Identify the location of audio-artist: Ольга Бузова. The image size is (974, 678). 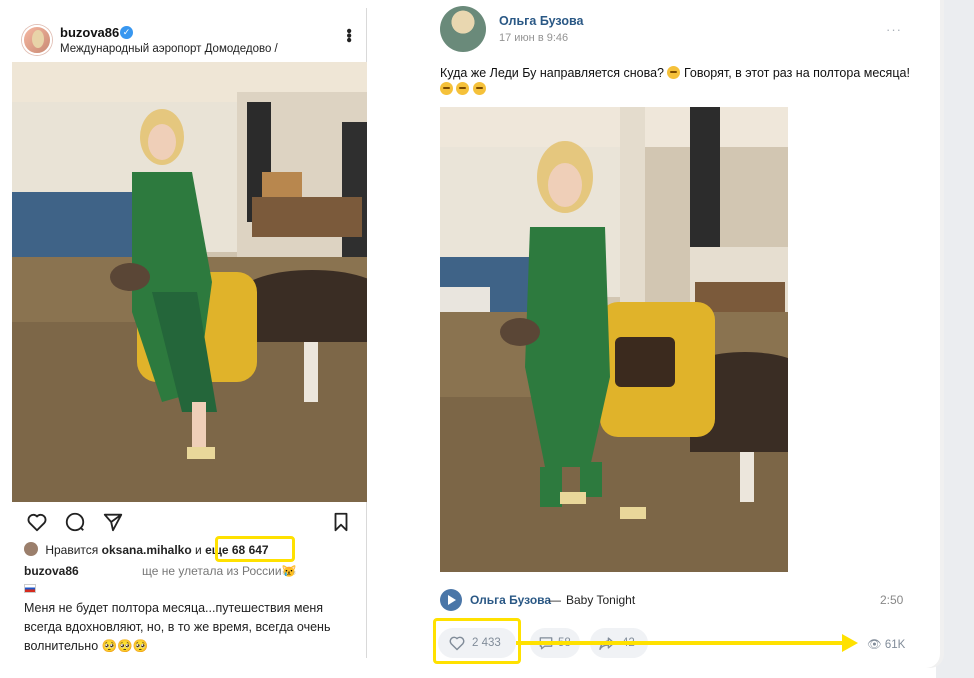
(510, 600).